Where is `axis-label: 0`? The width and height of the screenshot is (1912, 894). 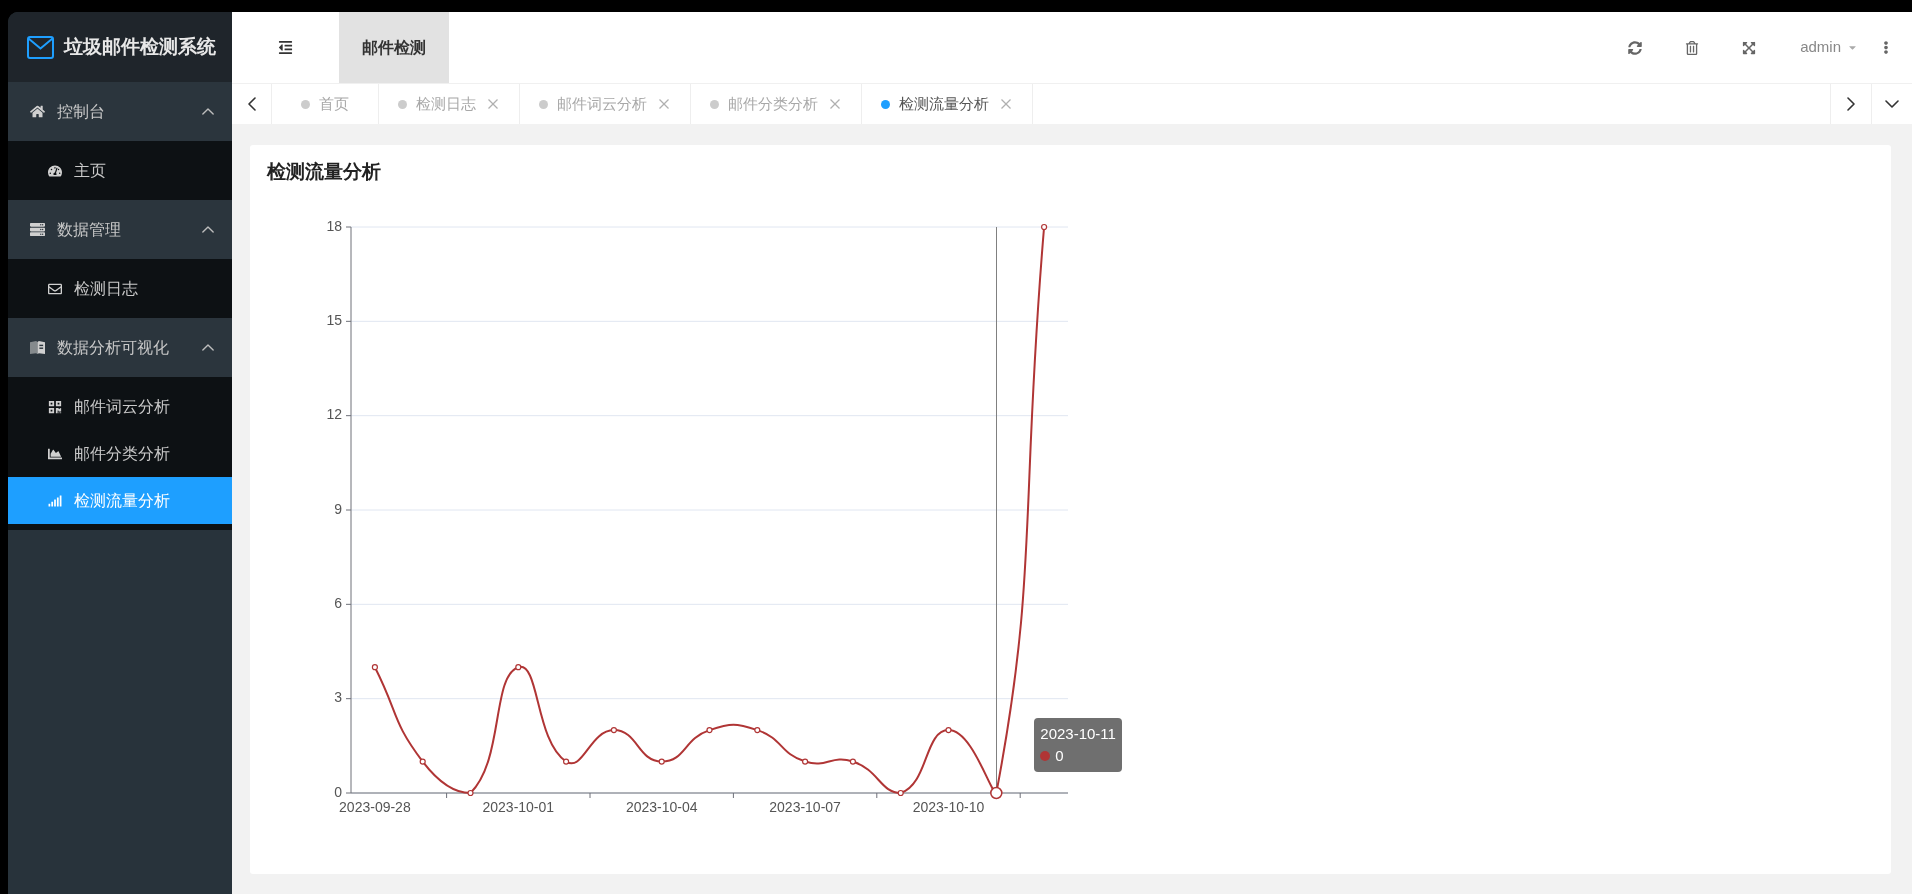
axis-label: 0 is located at coordinates (338, 791).